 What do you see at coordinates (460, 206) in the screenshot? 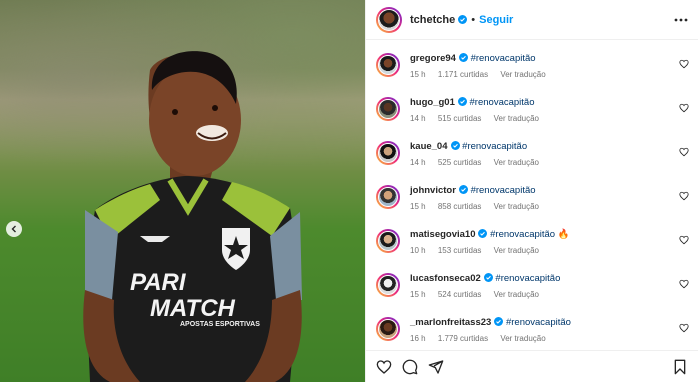
I see `comment-likes: 858 curtidas` at bounding box center [460, 206].